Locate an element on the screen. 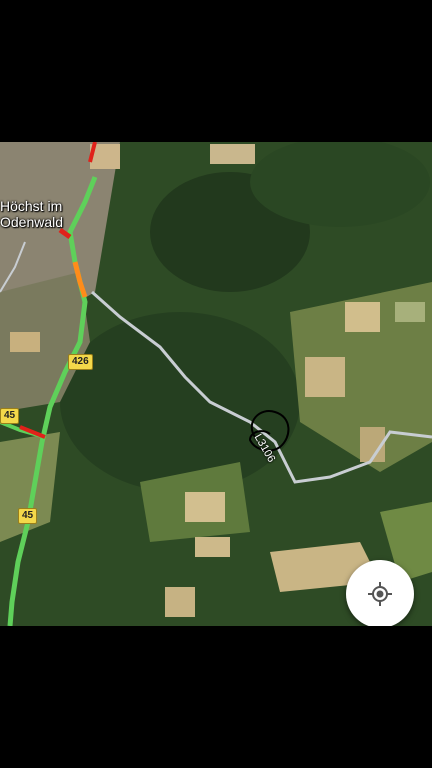 This screenshot has height=768, width=432. road-shield-45-lower: 45 is located at coordinates (28, 516).